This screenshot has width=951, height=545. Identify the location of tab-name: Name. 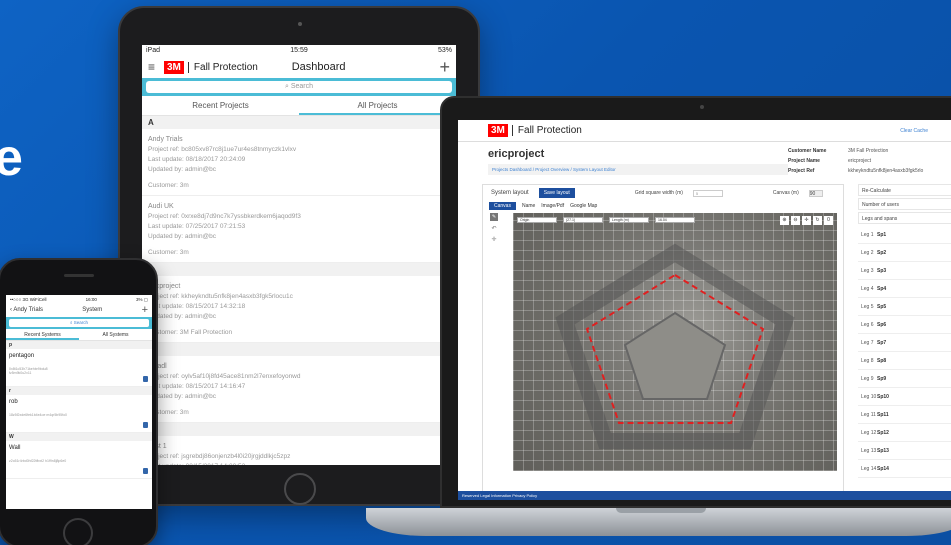
(528, 206).